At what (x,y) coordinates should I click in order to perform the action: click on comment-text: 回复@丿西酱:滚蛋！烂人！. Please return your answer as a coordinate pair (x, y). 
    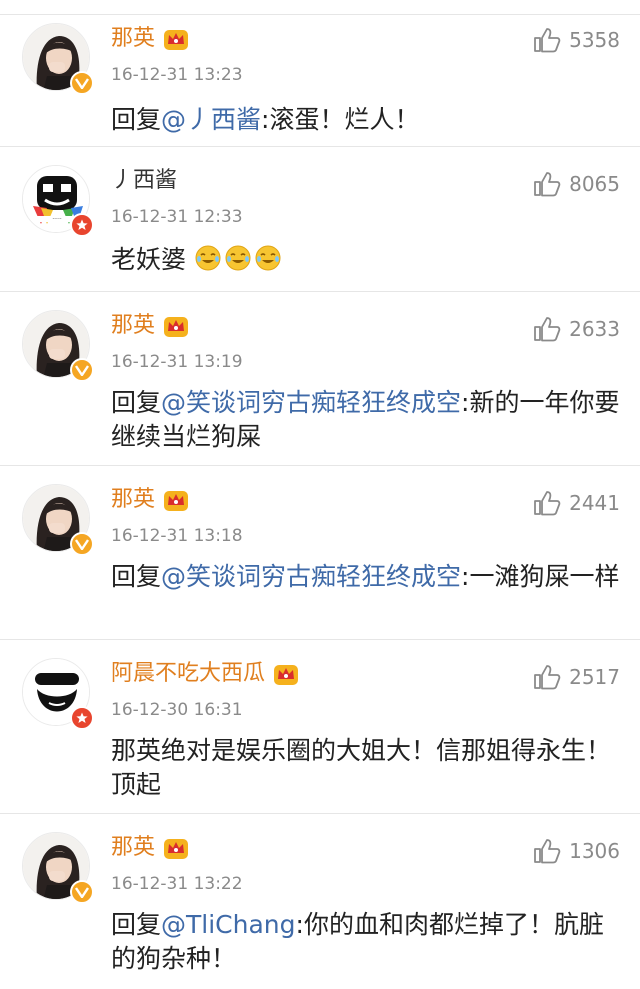
    Looking at the image, I should click on (365, 120).